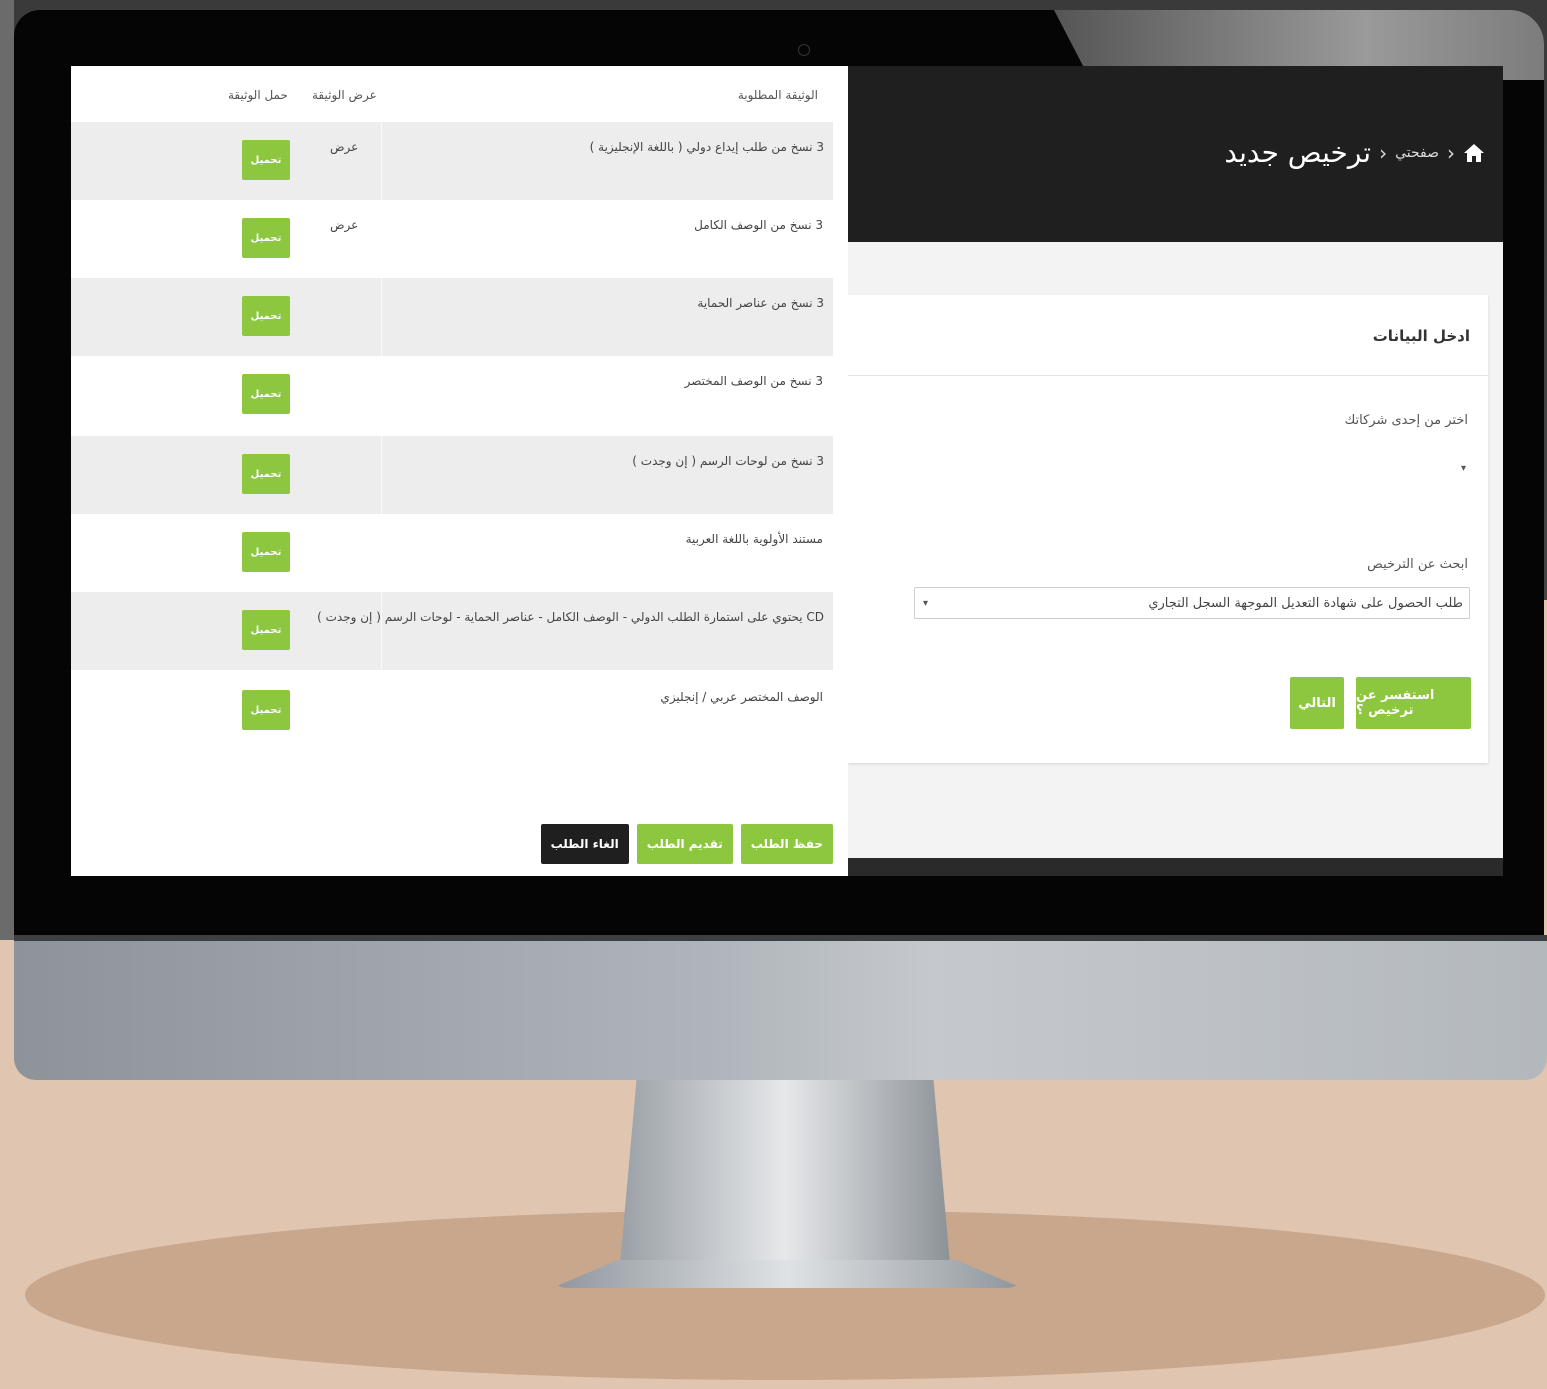 The image size is (1547, 1389). What do you see at coordinates (804, 50) in the screenshot?
I see `camera-icon` at bounding box center [804, 50].